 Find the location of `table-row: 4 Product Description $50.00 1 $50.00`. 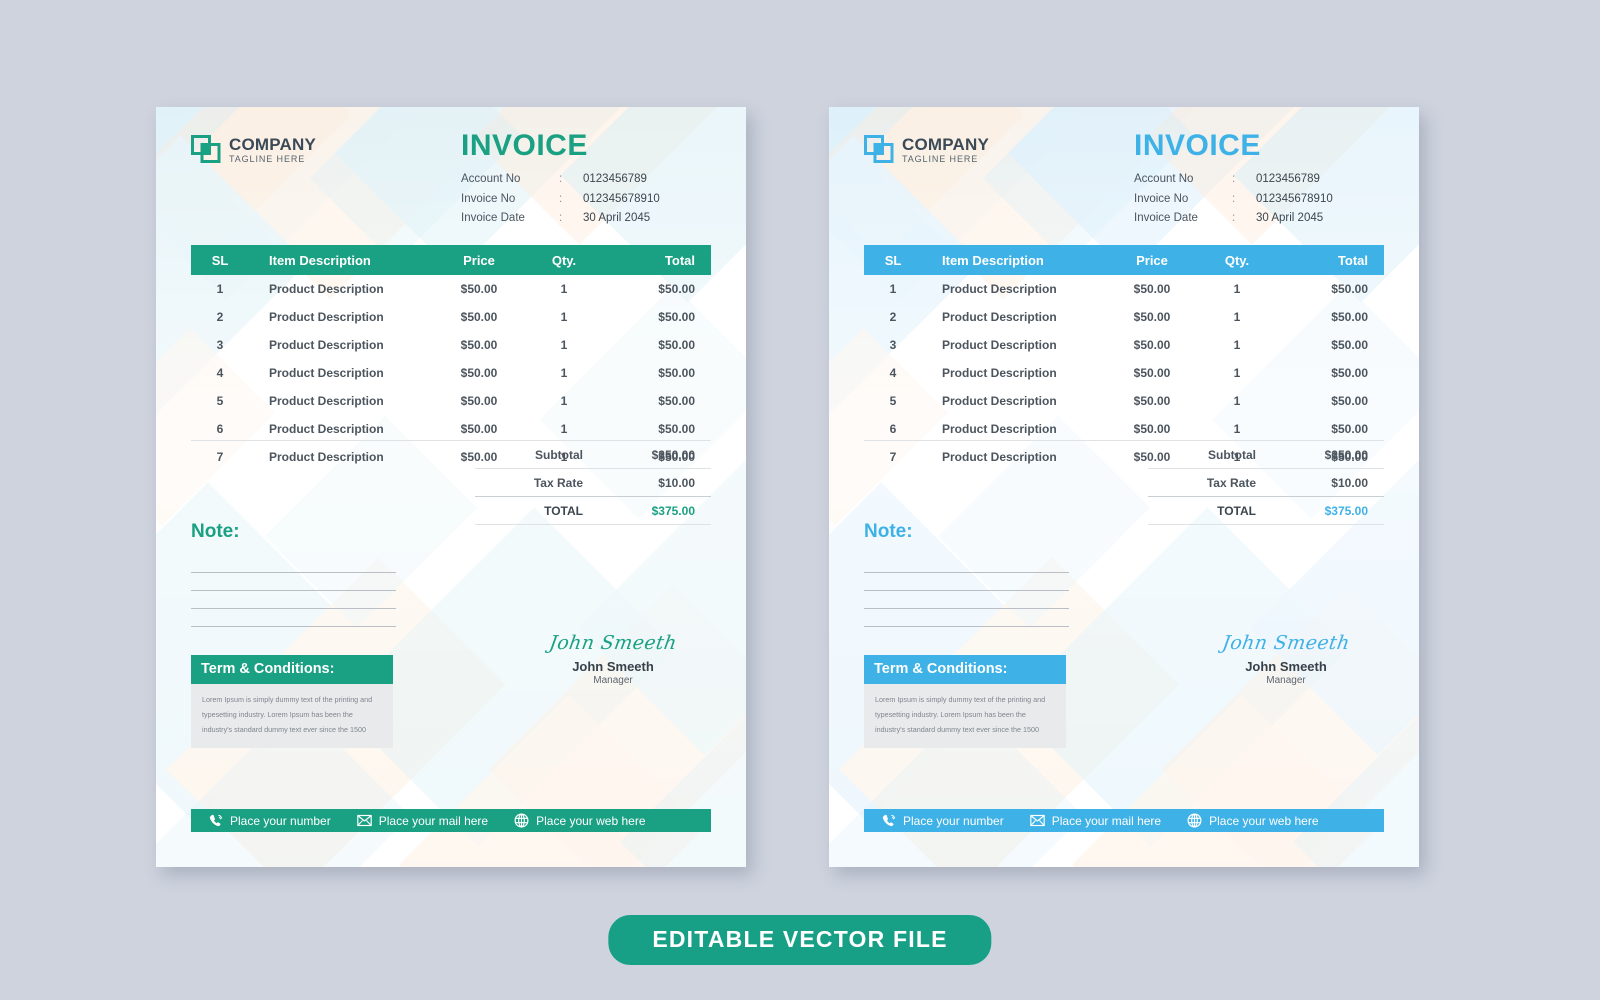

table-row: 4 Product Description $50.00 1 $50.00 is located at coordinates (1124, 373).